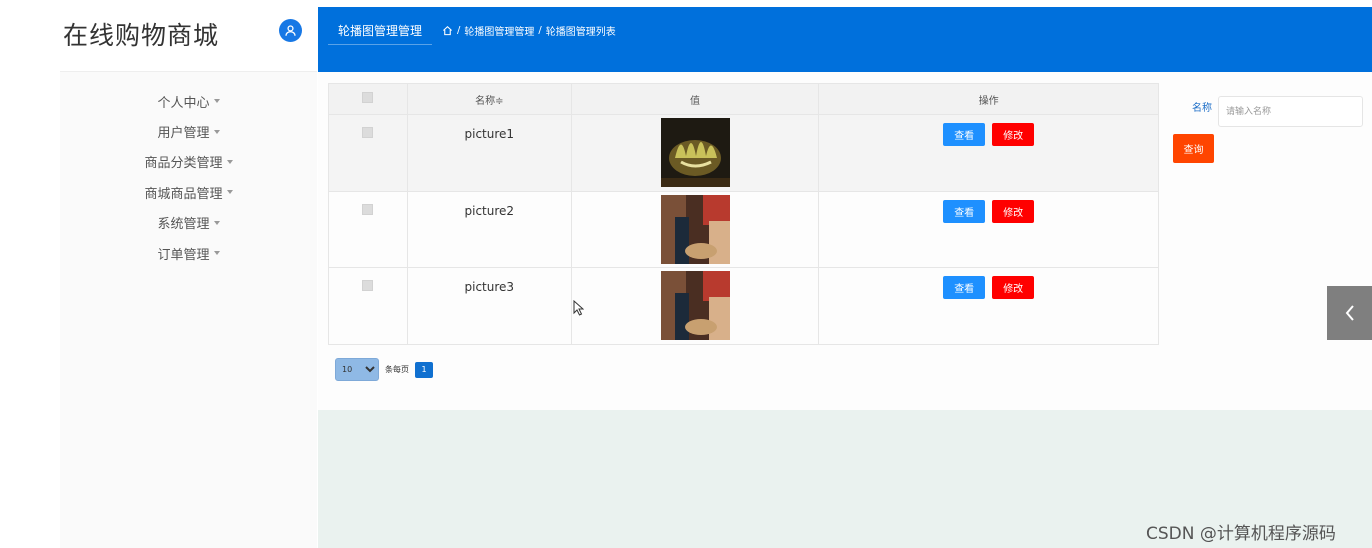  I want to click on sidebar-item-order-management: 订单管理, so click(188, 253).